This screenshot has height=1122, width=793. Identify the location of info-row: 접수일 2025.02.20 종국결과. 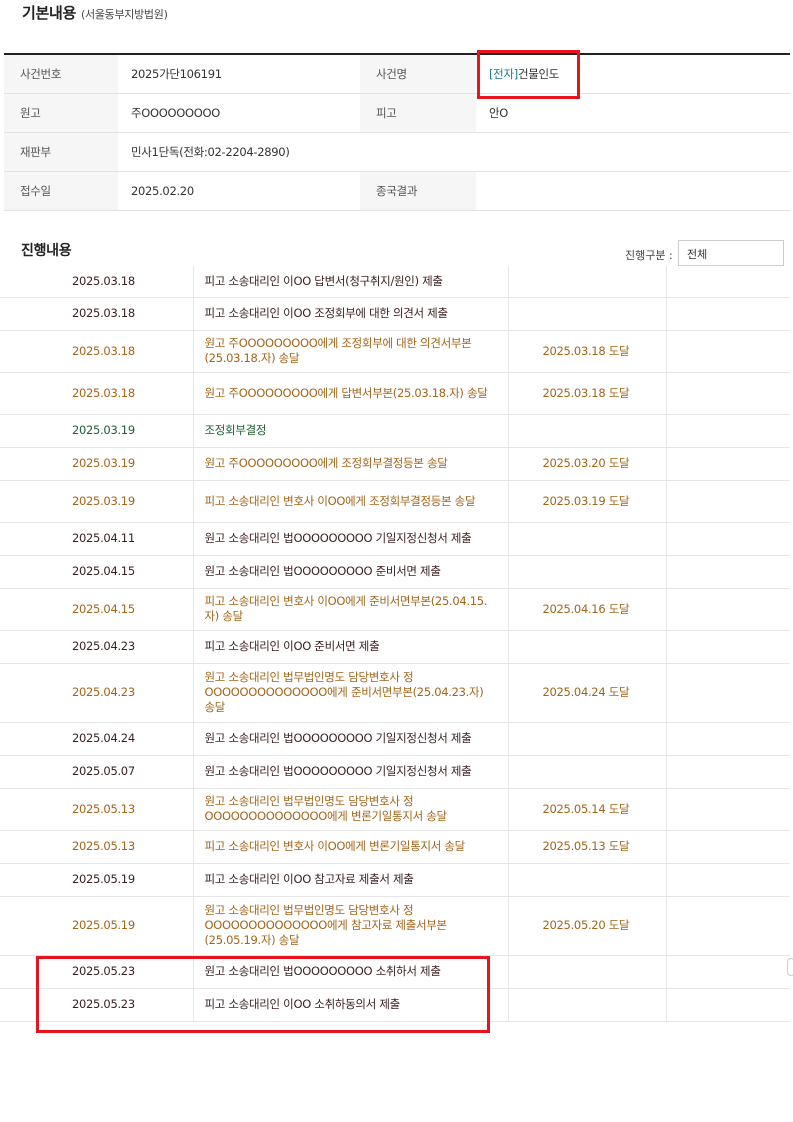
(397, 191).